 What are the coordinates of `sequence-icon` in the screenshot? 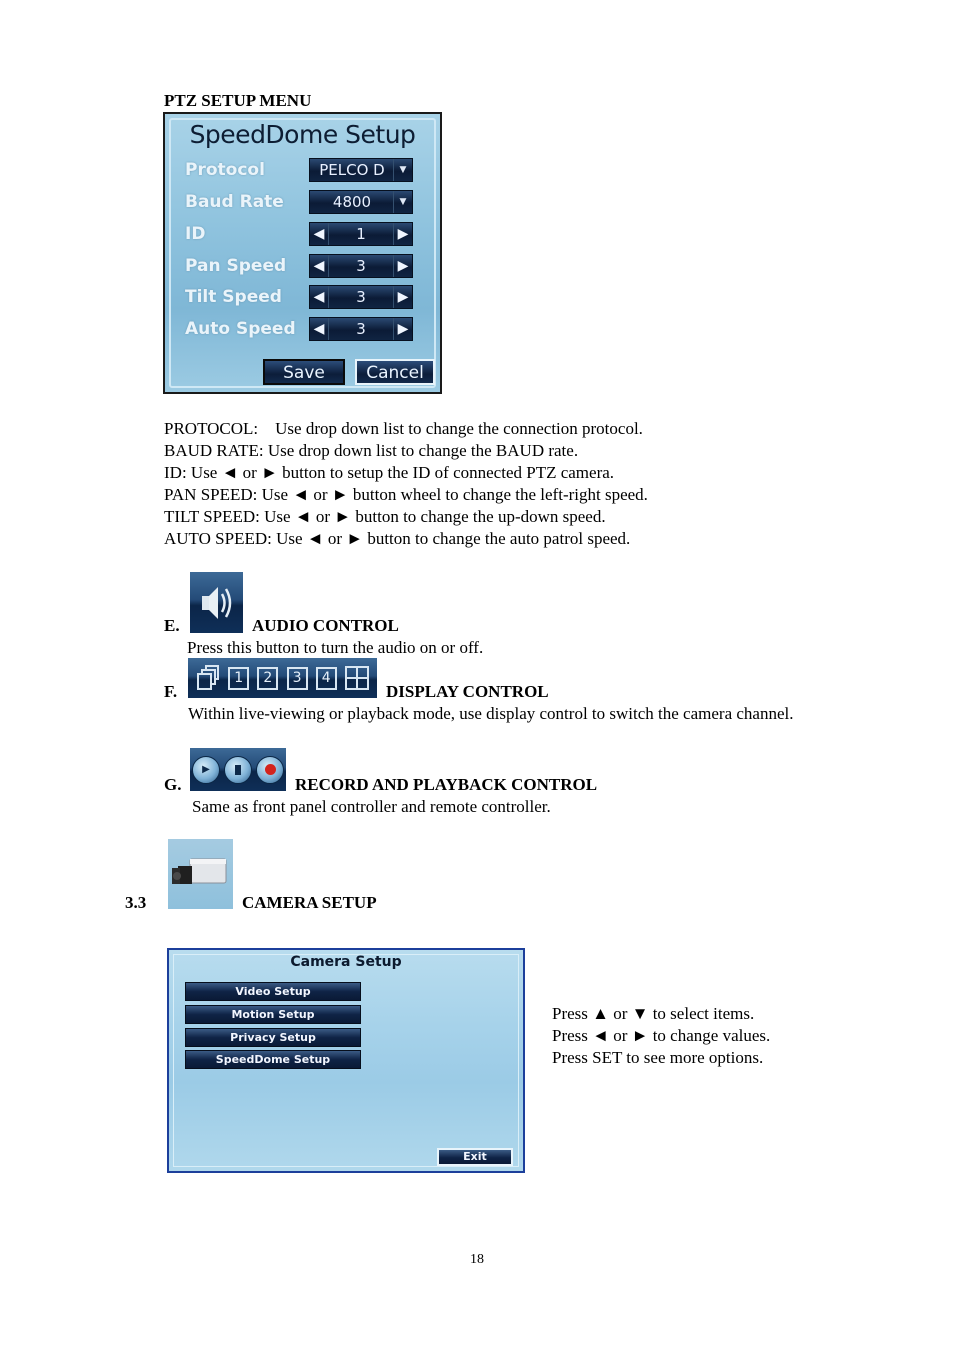 It's located at (208, 678).